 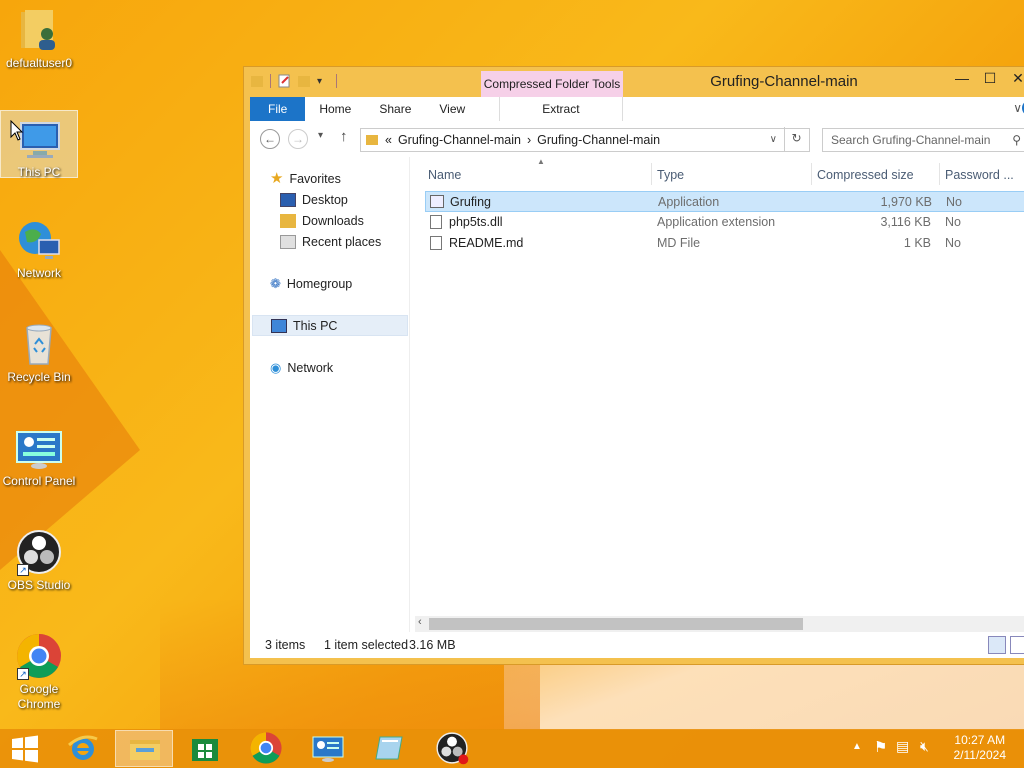 What do you see at coordinates (452, 748) in the screenshot?
I see `taskbar-obs` at bounding box center [452, 748].